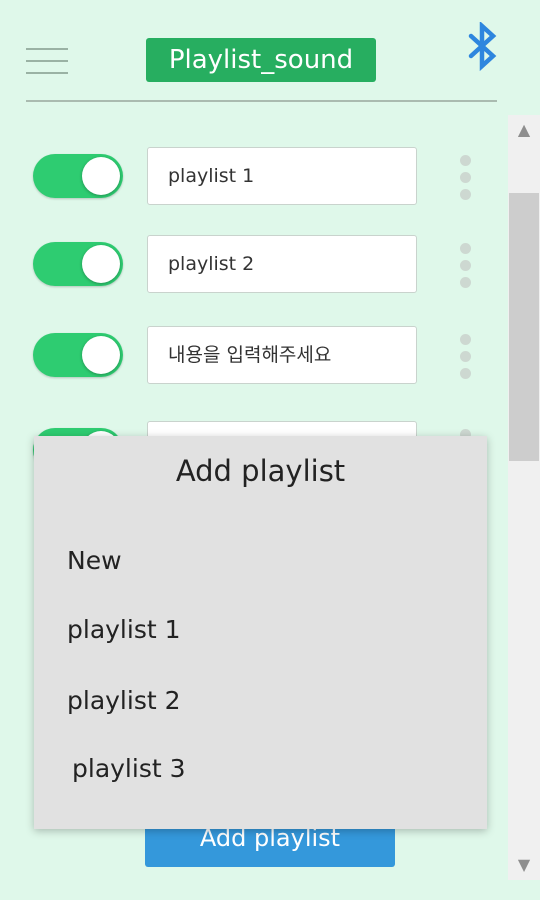 The width and height of the screenshot is (540, 900). Describe the element at coordinates (524, 497) in the screenshot. I see `scrollbar: ▲ ▼` at that location.